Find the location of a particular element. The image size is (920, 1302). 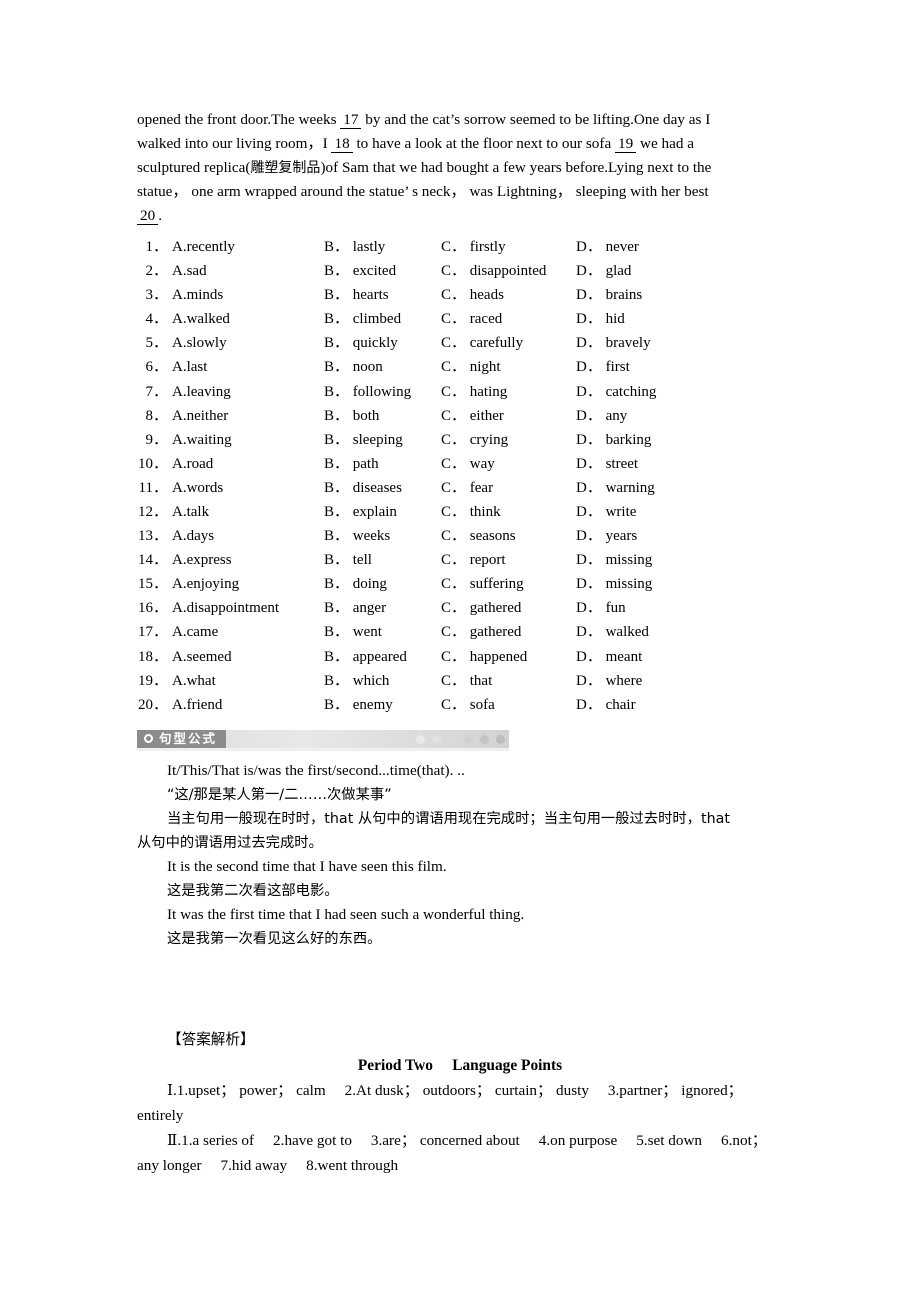

option-b-text: climbed is located at coordinates (377, 319).